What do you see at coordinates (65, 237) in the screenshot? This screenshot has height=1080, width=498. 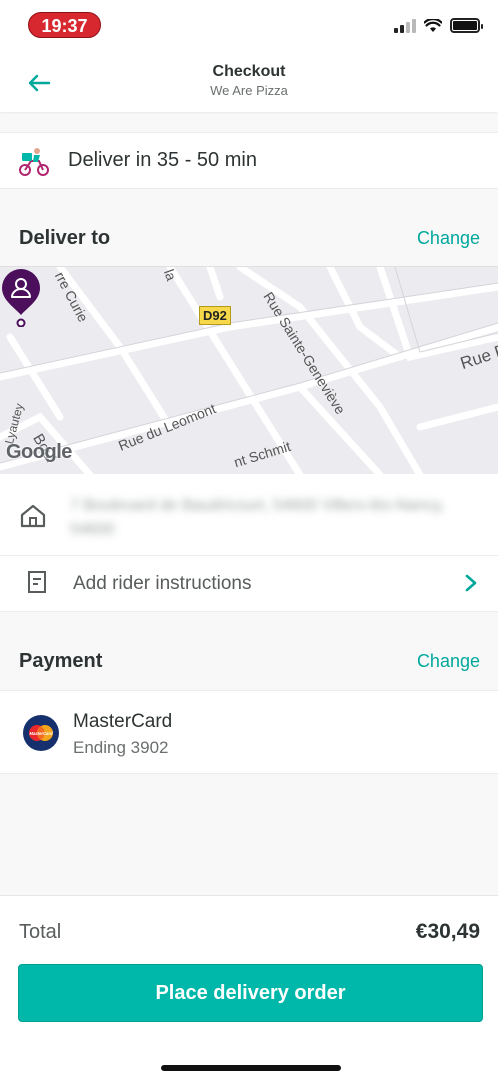 I see `deliver-to-title: Deliver to` at bounding box center [65, 237].